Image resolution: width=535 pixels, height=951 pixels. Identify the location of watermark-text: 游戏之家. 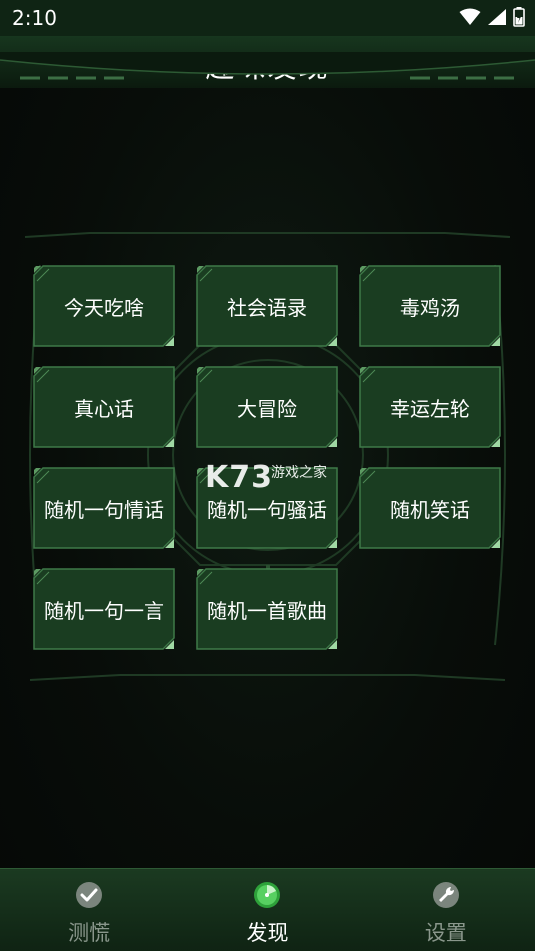
(299, 473).